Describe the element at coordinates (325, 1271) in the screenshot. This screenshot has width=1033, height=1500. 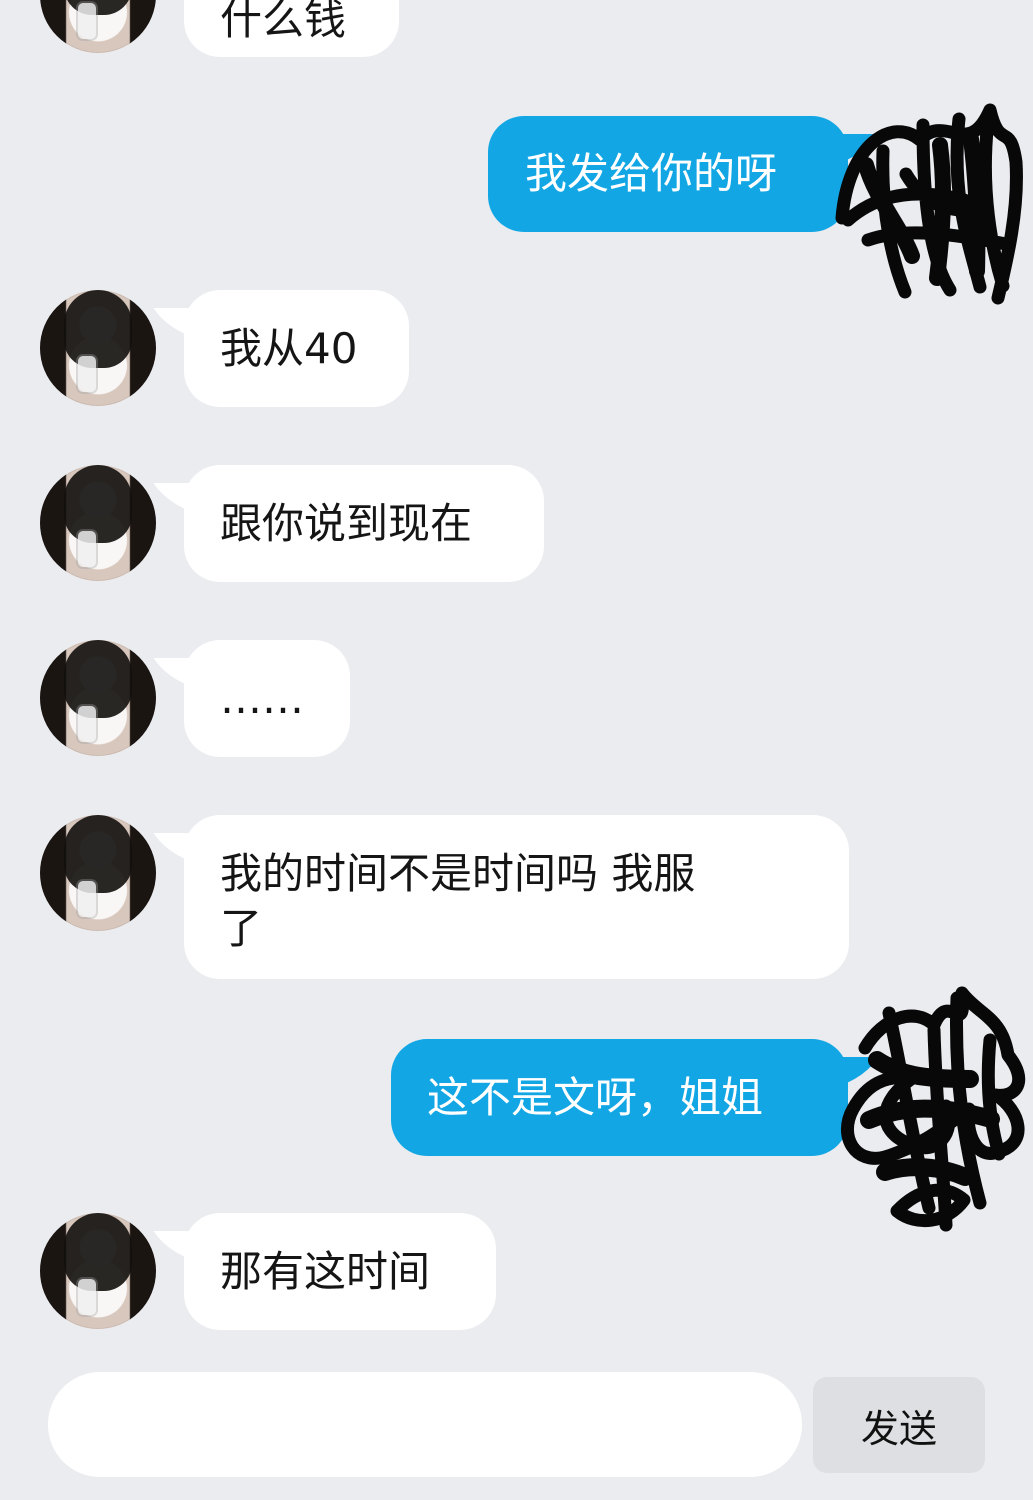
I see `message-text: 那有这时间` at that location.